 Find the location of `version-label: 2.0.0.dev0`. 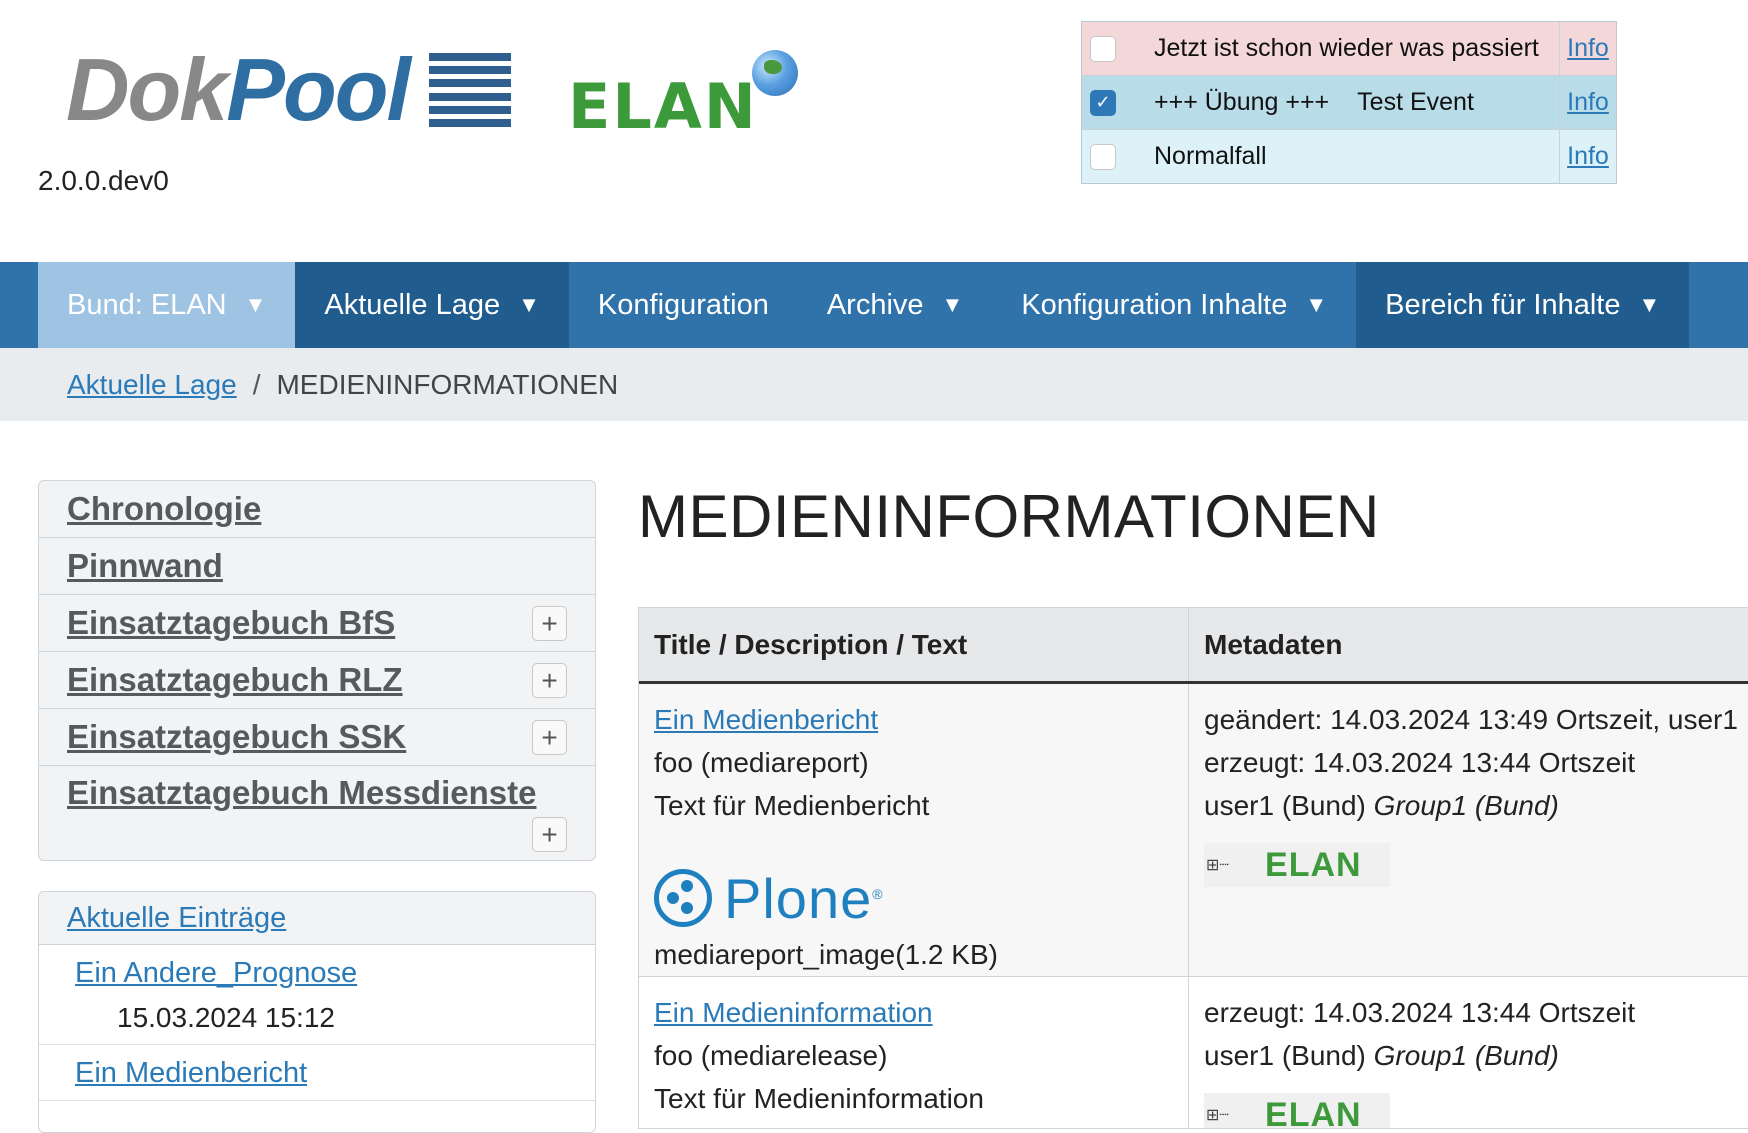

version-label: 2.0.0.dev0 is located at coordinates (103, 180).